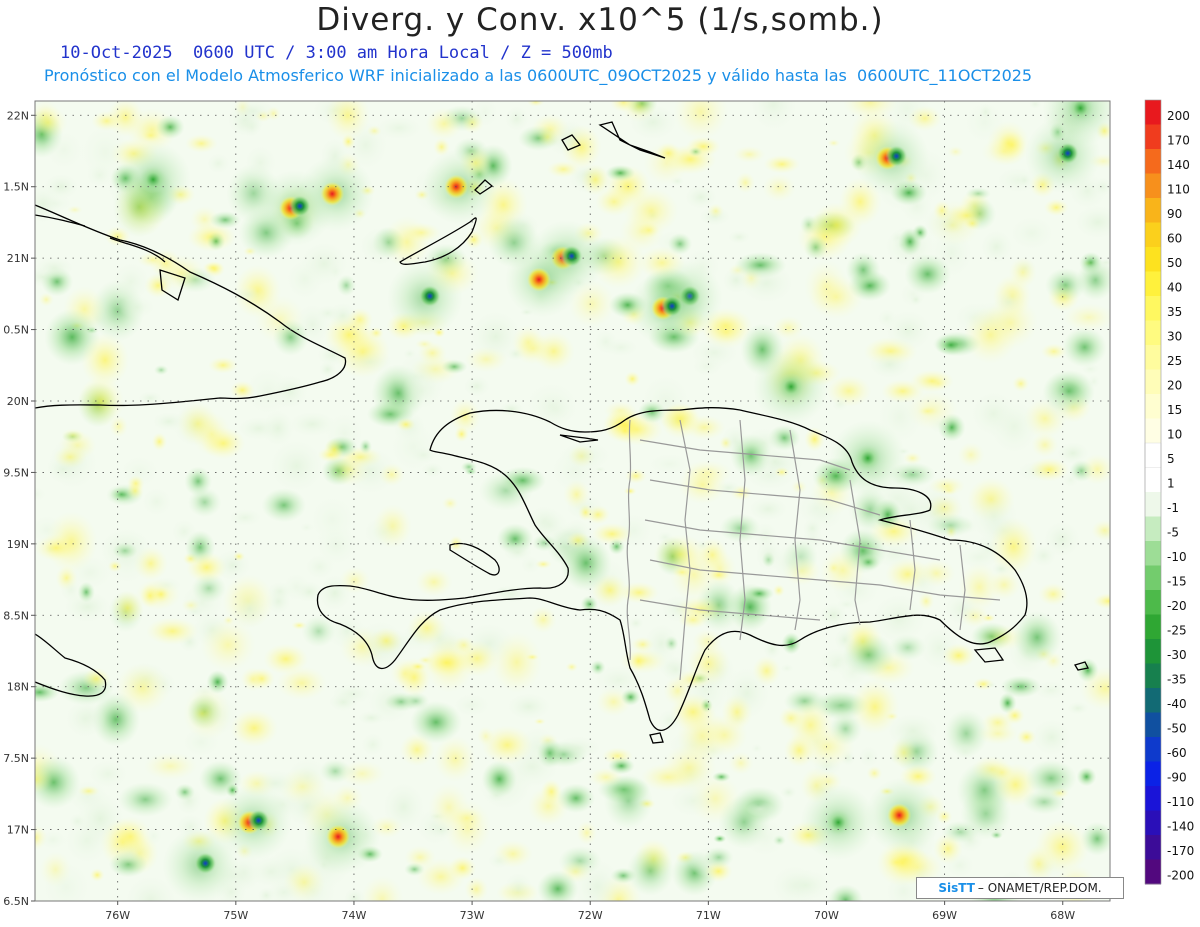 Image resolution: width=1200 pixels, height=927 pixels. I want to click on colorbar-label: -200, so click(1180, 876).